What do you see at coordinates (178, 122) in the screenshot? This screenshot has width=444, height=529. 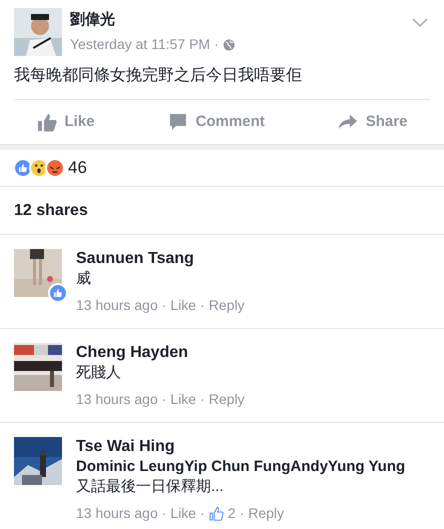 I see `comment-icon` at bounding box center [178, 122].